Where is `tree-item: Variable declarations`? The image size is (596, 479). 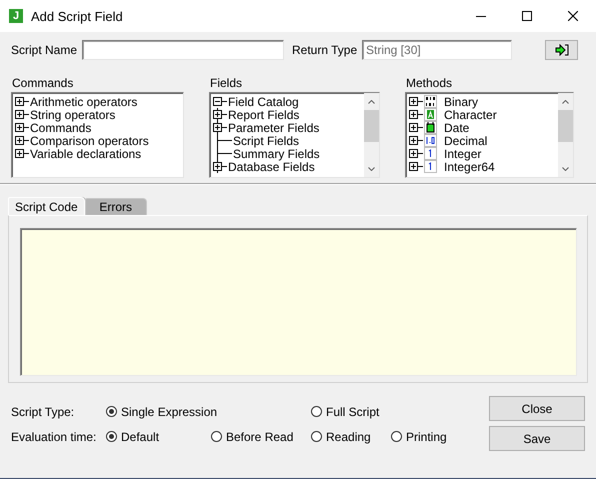
tree-item: Variable declarations is located at coordinates (85, 153).